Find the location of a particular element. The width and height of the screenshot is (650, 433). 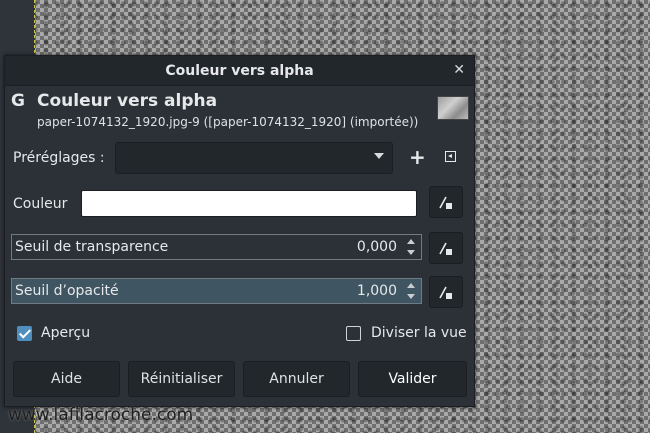

transparency-spin-arrows is located at coordinates (411, 247).